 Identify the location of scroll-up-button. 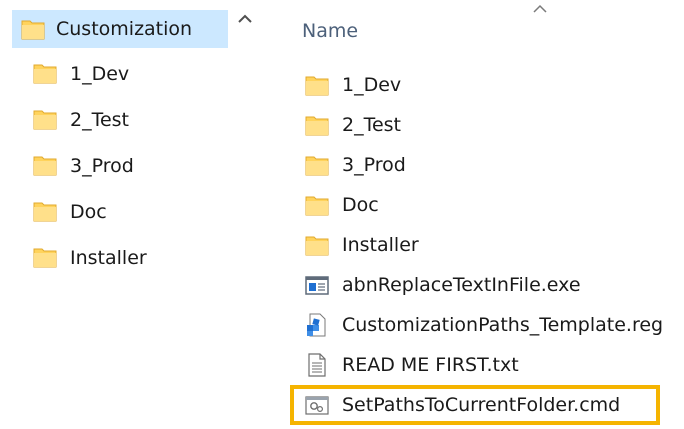
(245, 19).